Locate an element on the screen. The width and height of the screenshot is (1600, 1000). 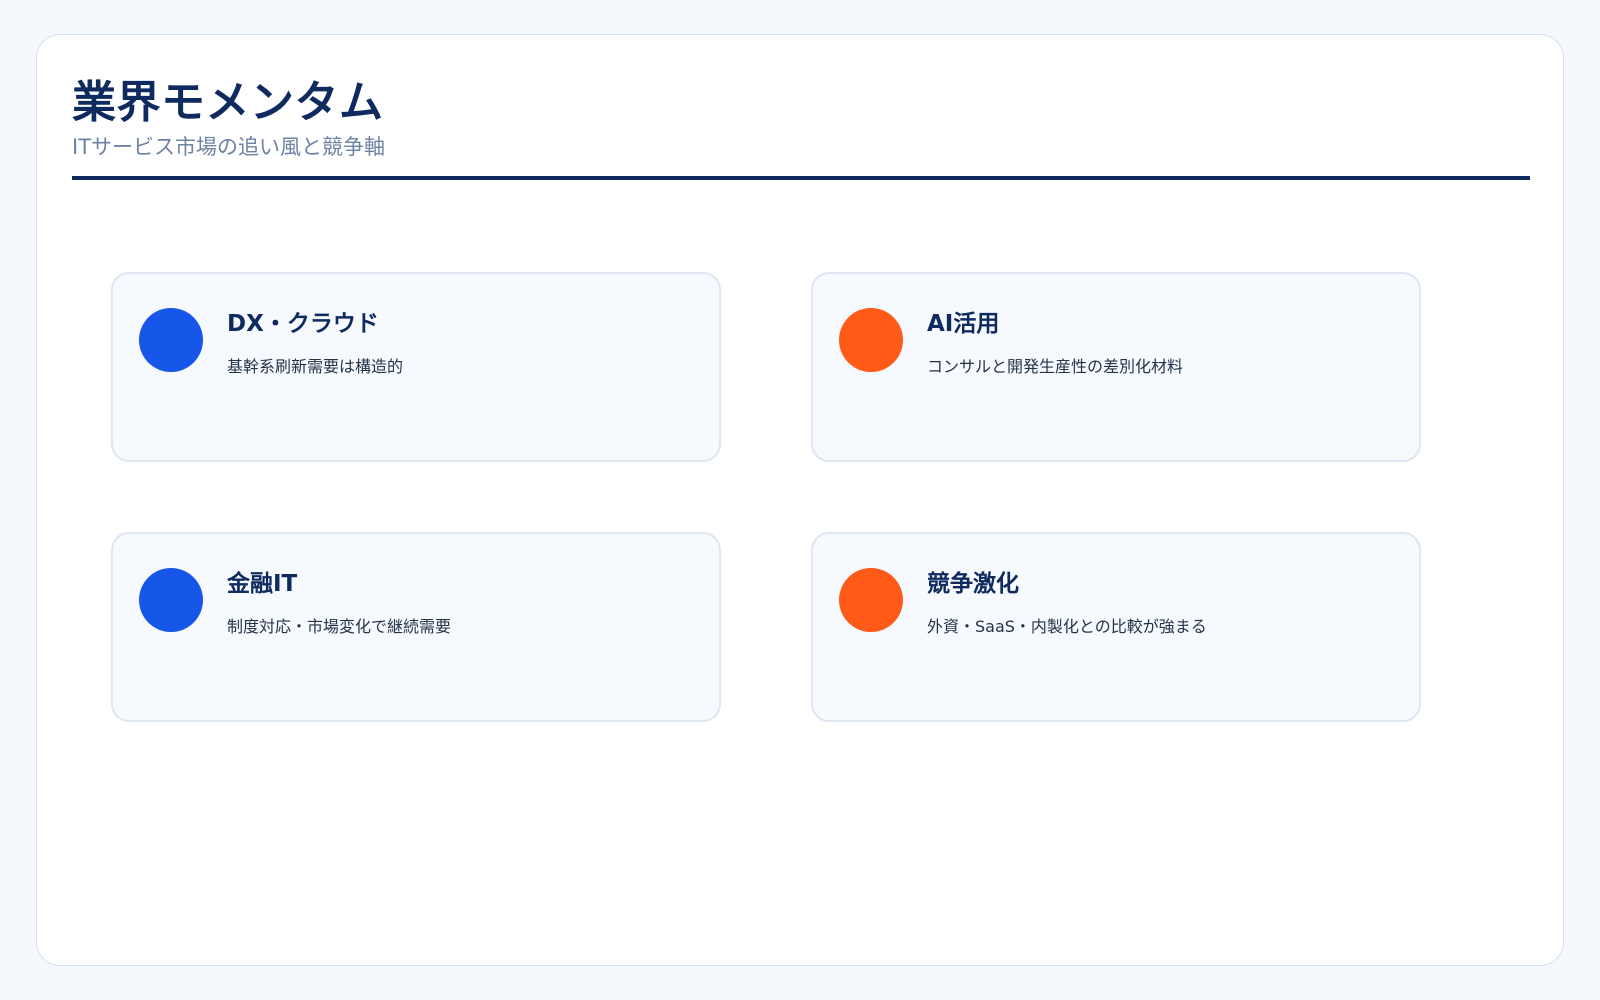
page-title: 業界モメンタム is located at coordinates (228, 102).